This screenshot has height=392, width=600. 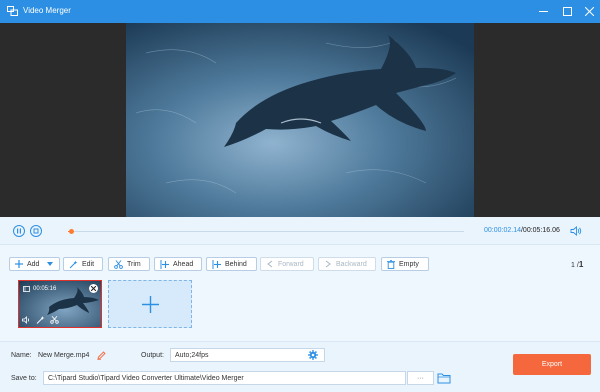 I want to click on trim-label: Trim, so click(x=134, y=264).